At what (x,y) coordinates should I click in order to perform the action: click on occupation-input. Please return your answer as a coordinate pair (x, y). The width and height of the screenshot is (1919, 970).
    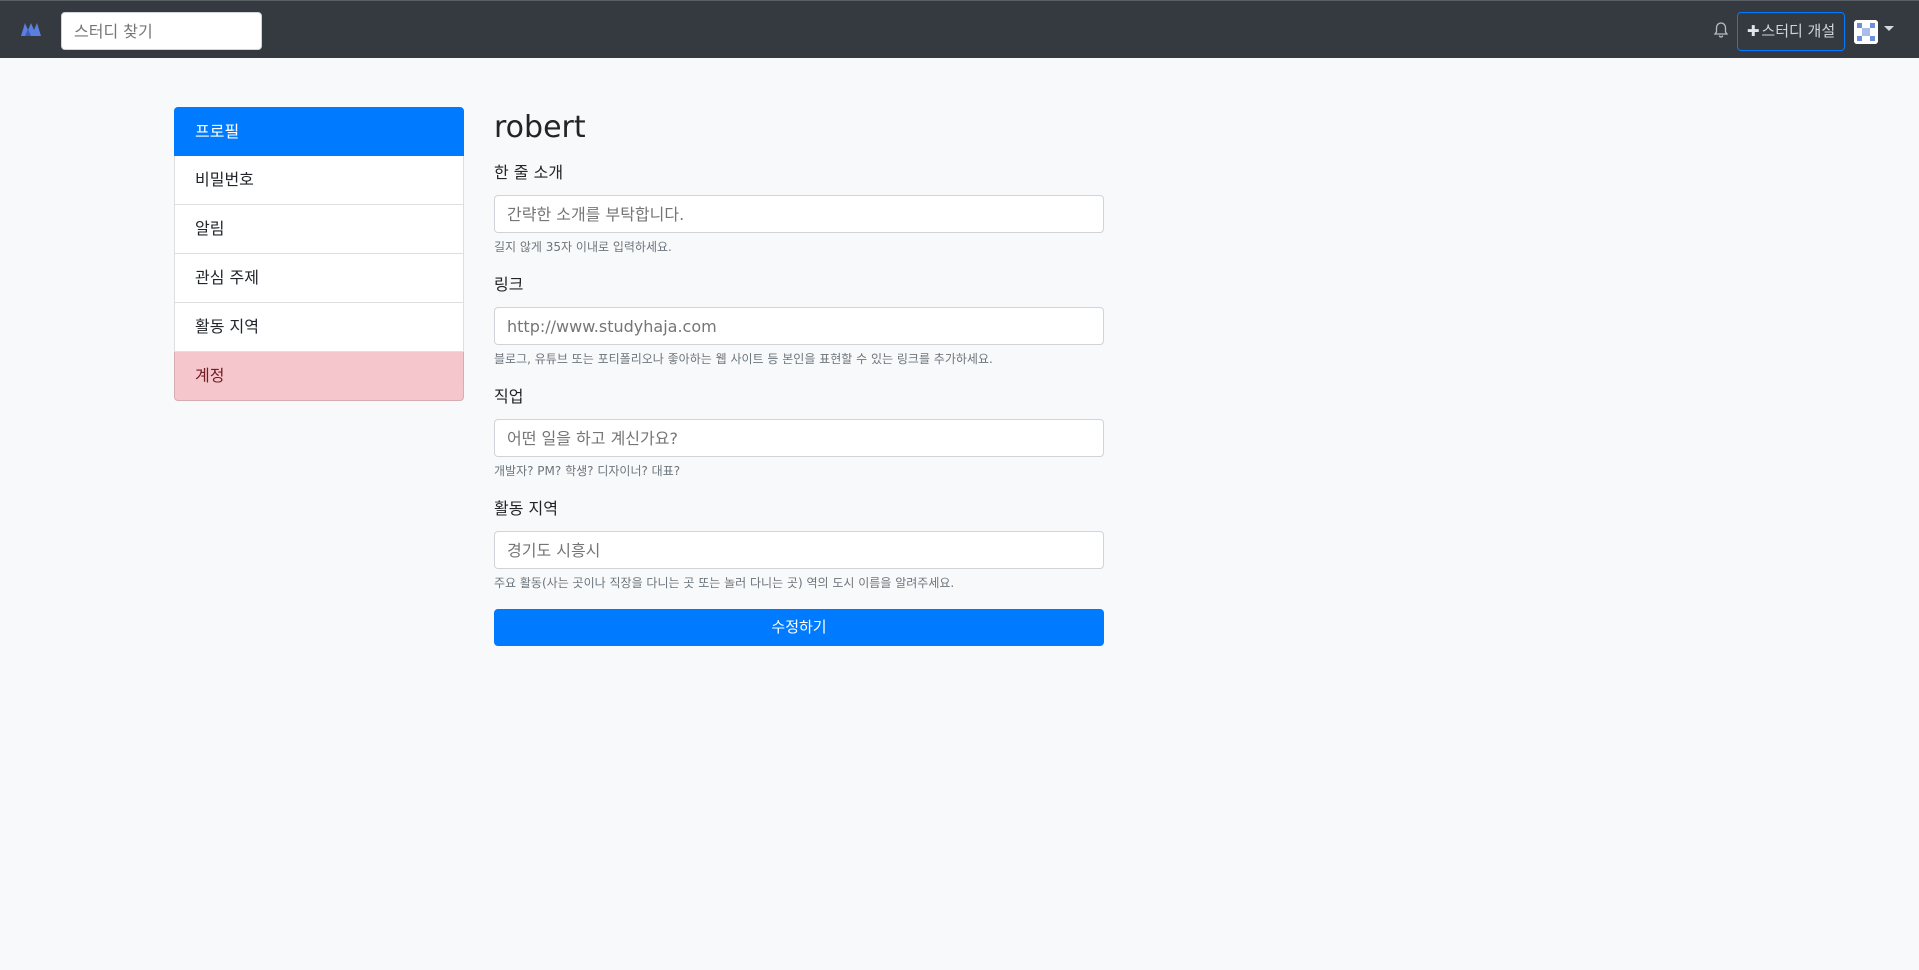
    Looking at the image, I should click on (799, 438).